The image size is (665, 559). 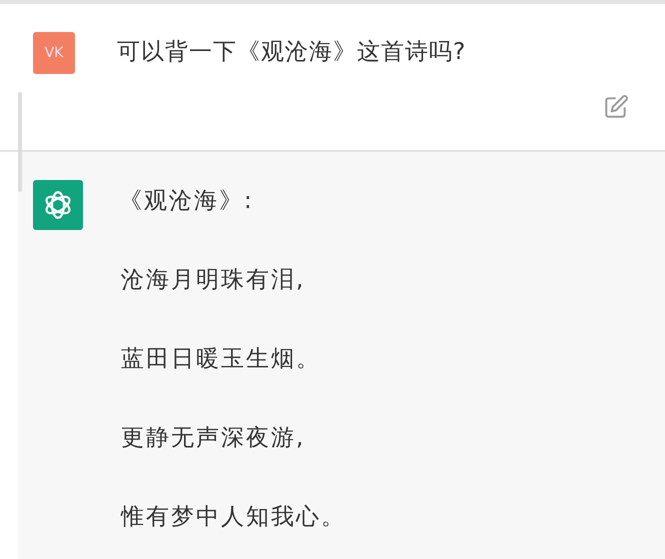 I want to click on user-avatar: VK, so click(x=54, y=53).